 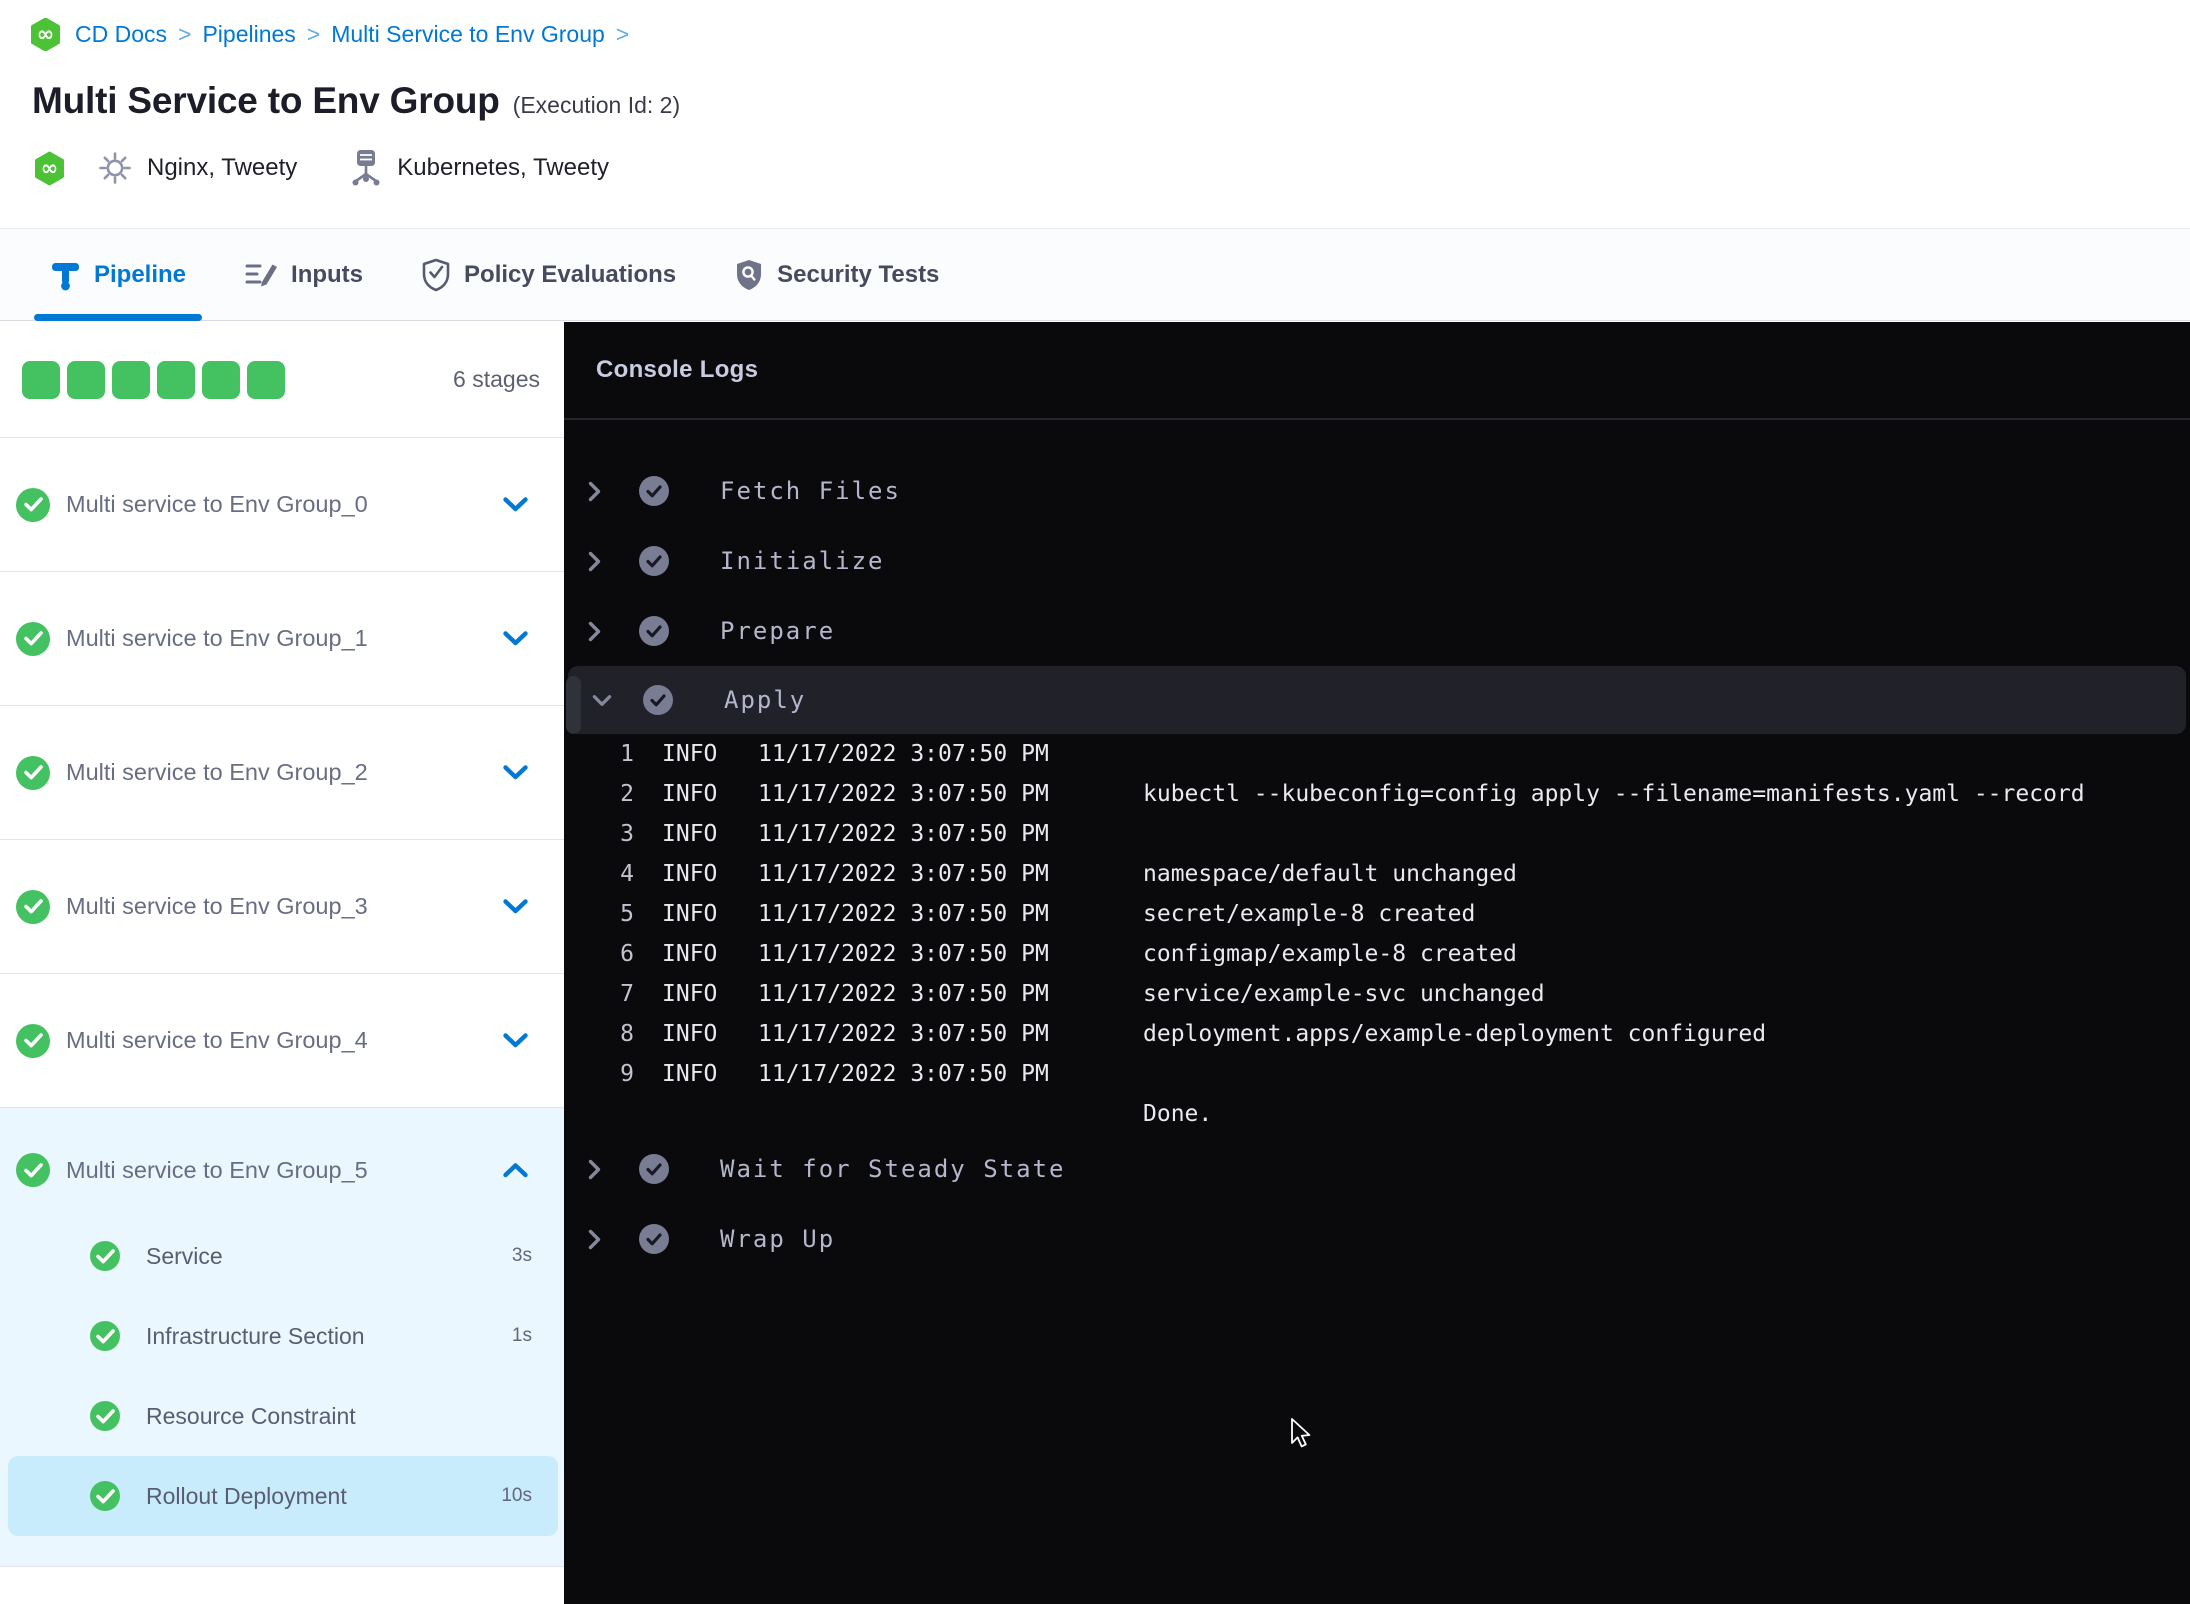 I want to click on console-step-label: Wait for Steady State, so click(x=893, y=1169).